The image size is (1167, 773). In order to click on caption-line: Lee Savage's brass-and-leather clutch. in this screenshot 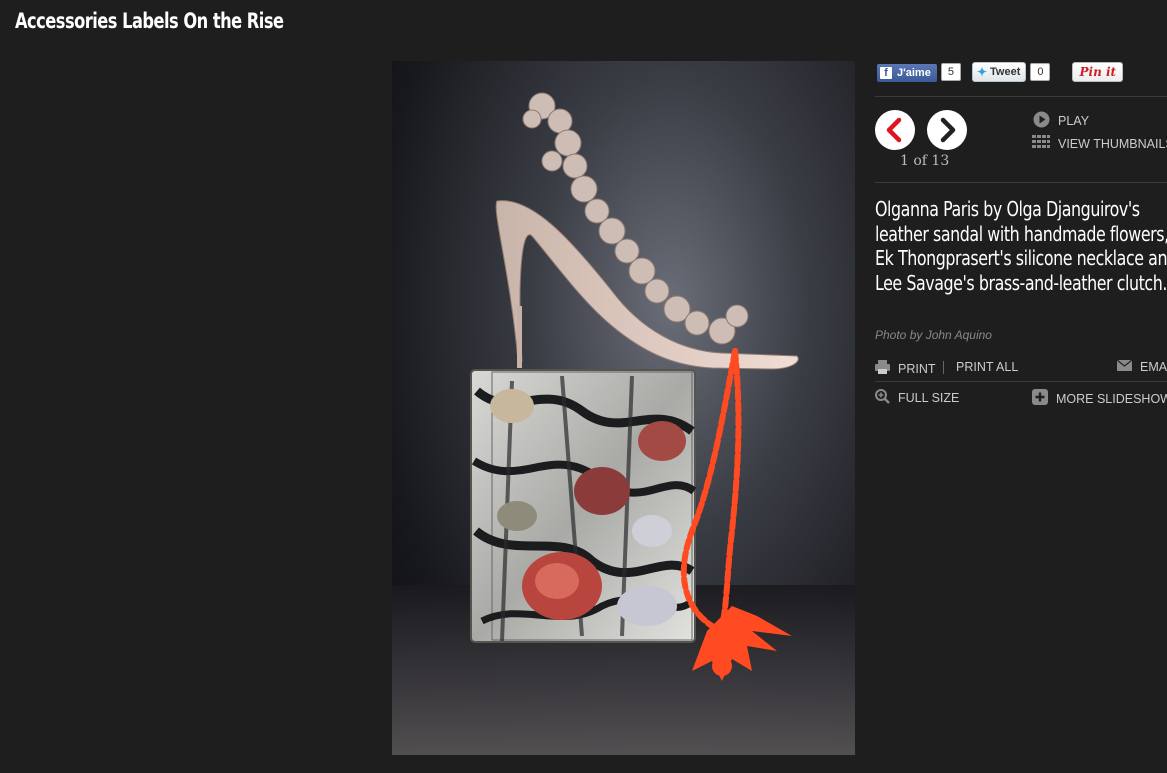, I will do `click(1021, 282)`.